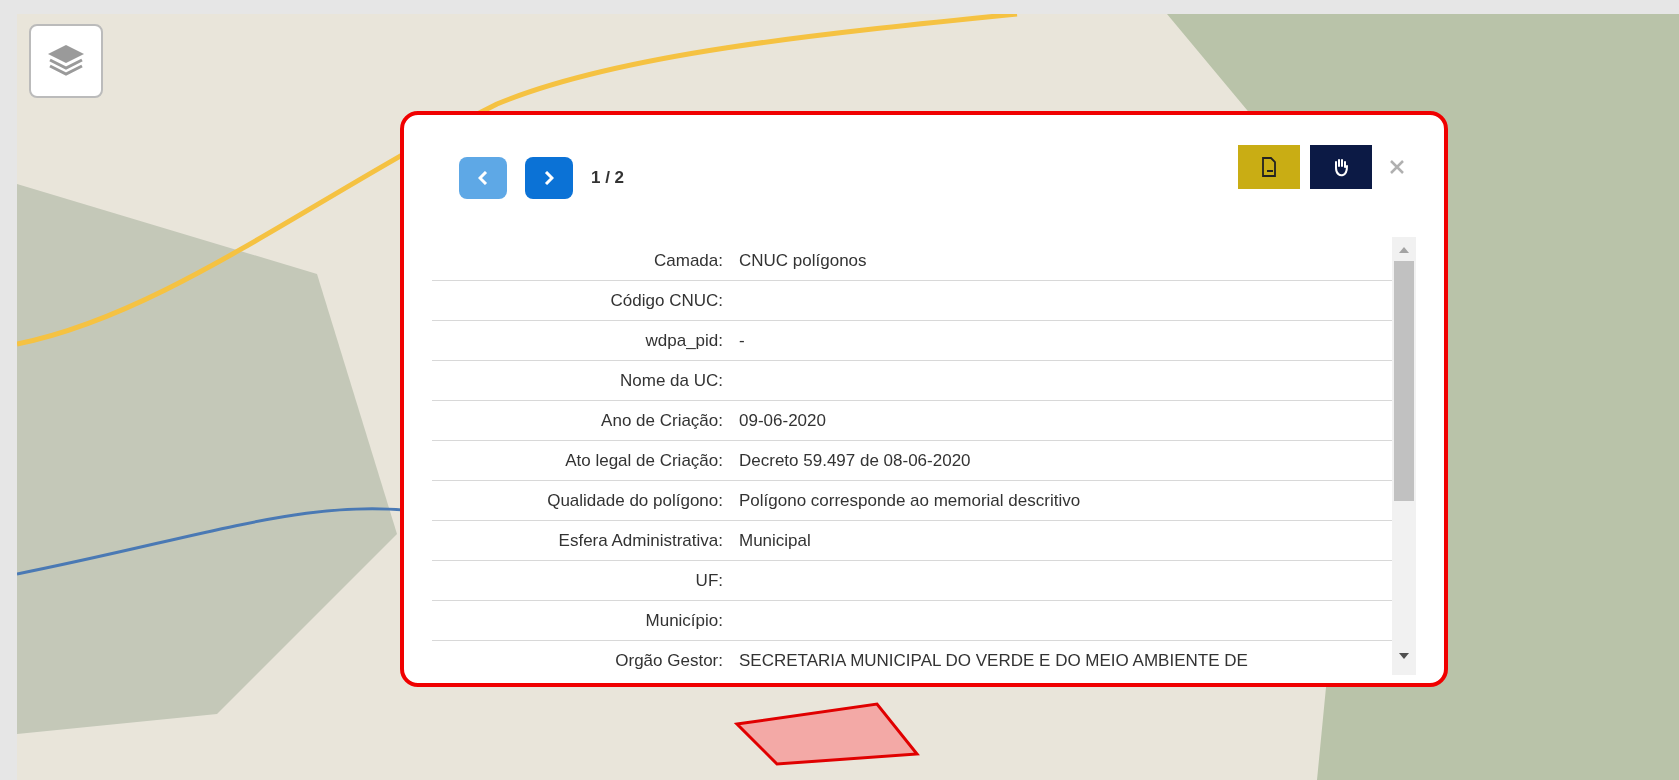 The width and height of the screenshot is (1679, 780). I want to click on field-value: Decreto 59.497 de 08-06-2020, so click(855, 460).